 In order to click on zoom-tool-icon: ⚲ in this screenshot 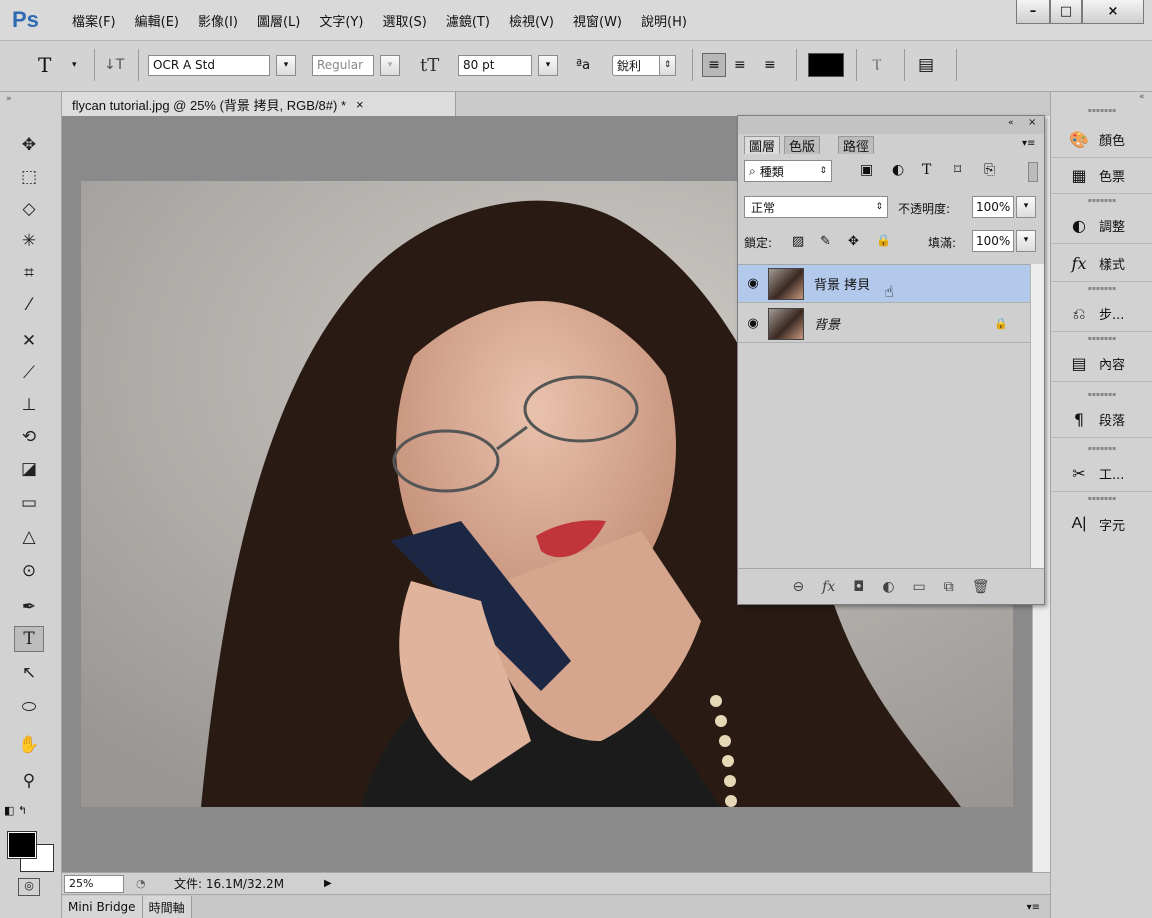, I will do `click(29, 781)`.